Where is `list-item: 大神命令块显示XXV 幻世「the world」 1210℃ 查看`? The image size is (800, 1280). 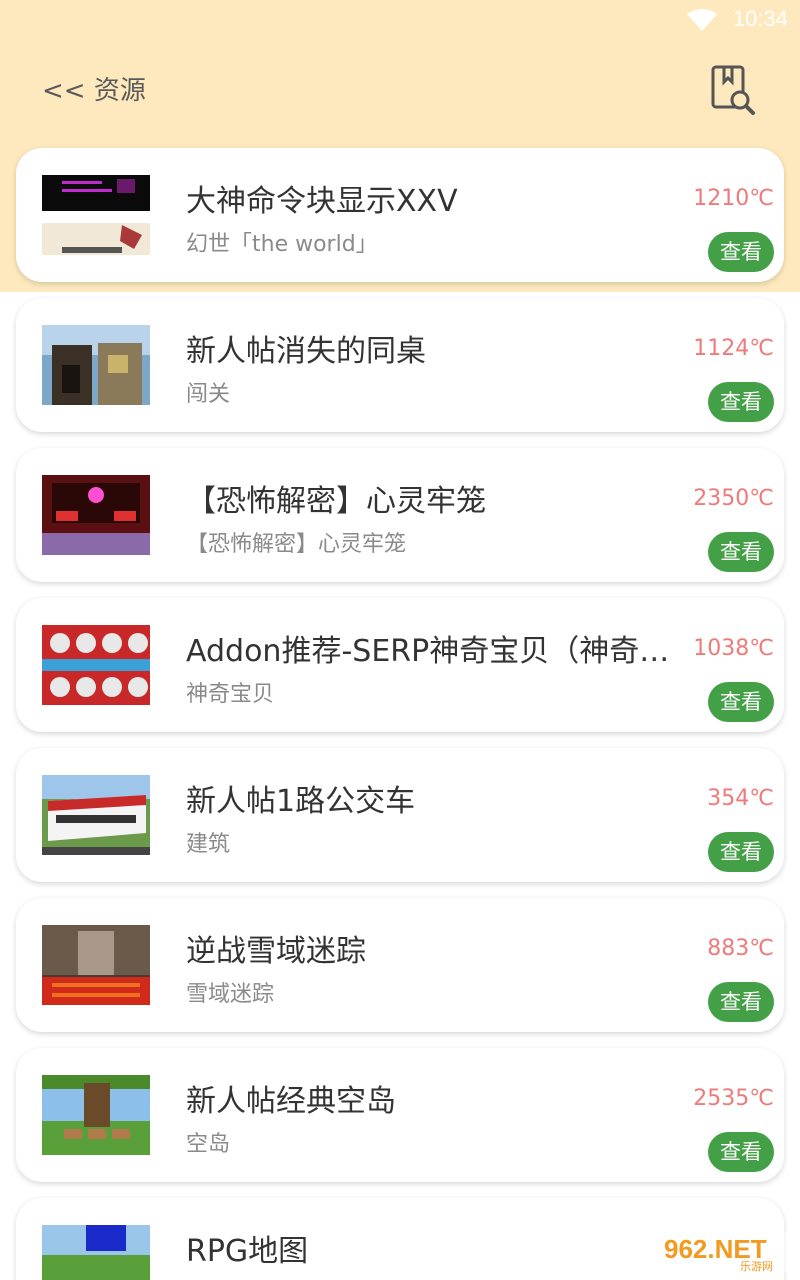 list-item: 大神命令块显示XXV 幻世「the world」 1210℃ 查看 is located at coordinates (400, 215).